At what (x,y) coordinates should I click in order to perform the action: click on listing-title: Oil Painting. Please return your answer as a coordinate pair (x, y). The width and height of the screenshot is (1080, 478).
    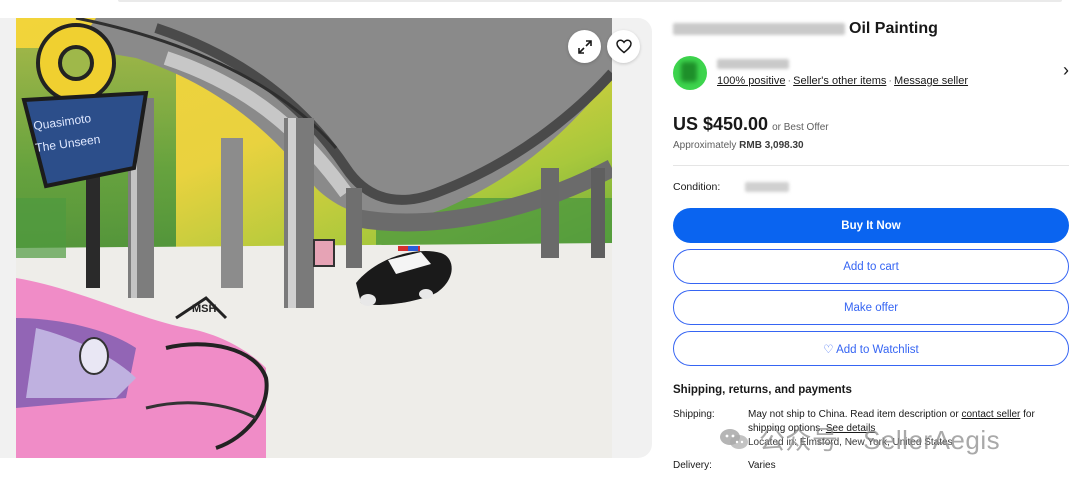
    Looking at the image, I should click on (871, 29).